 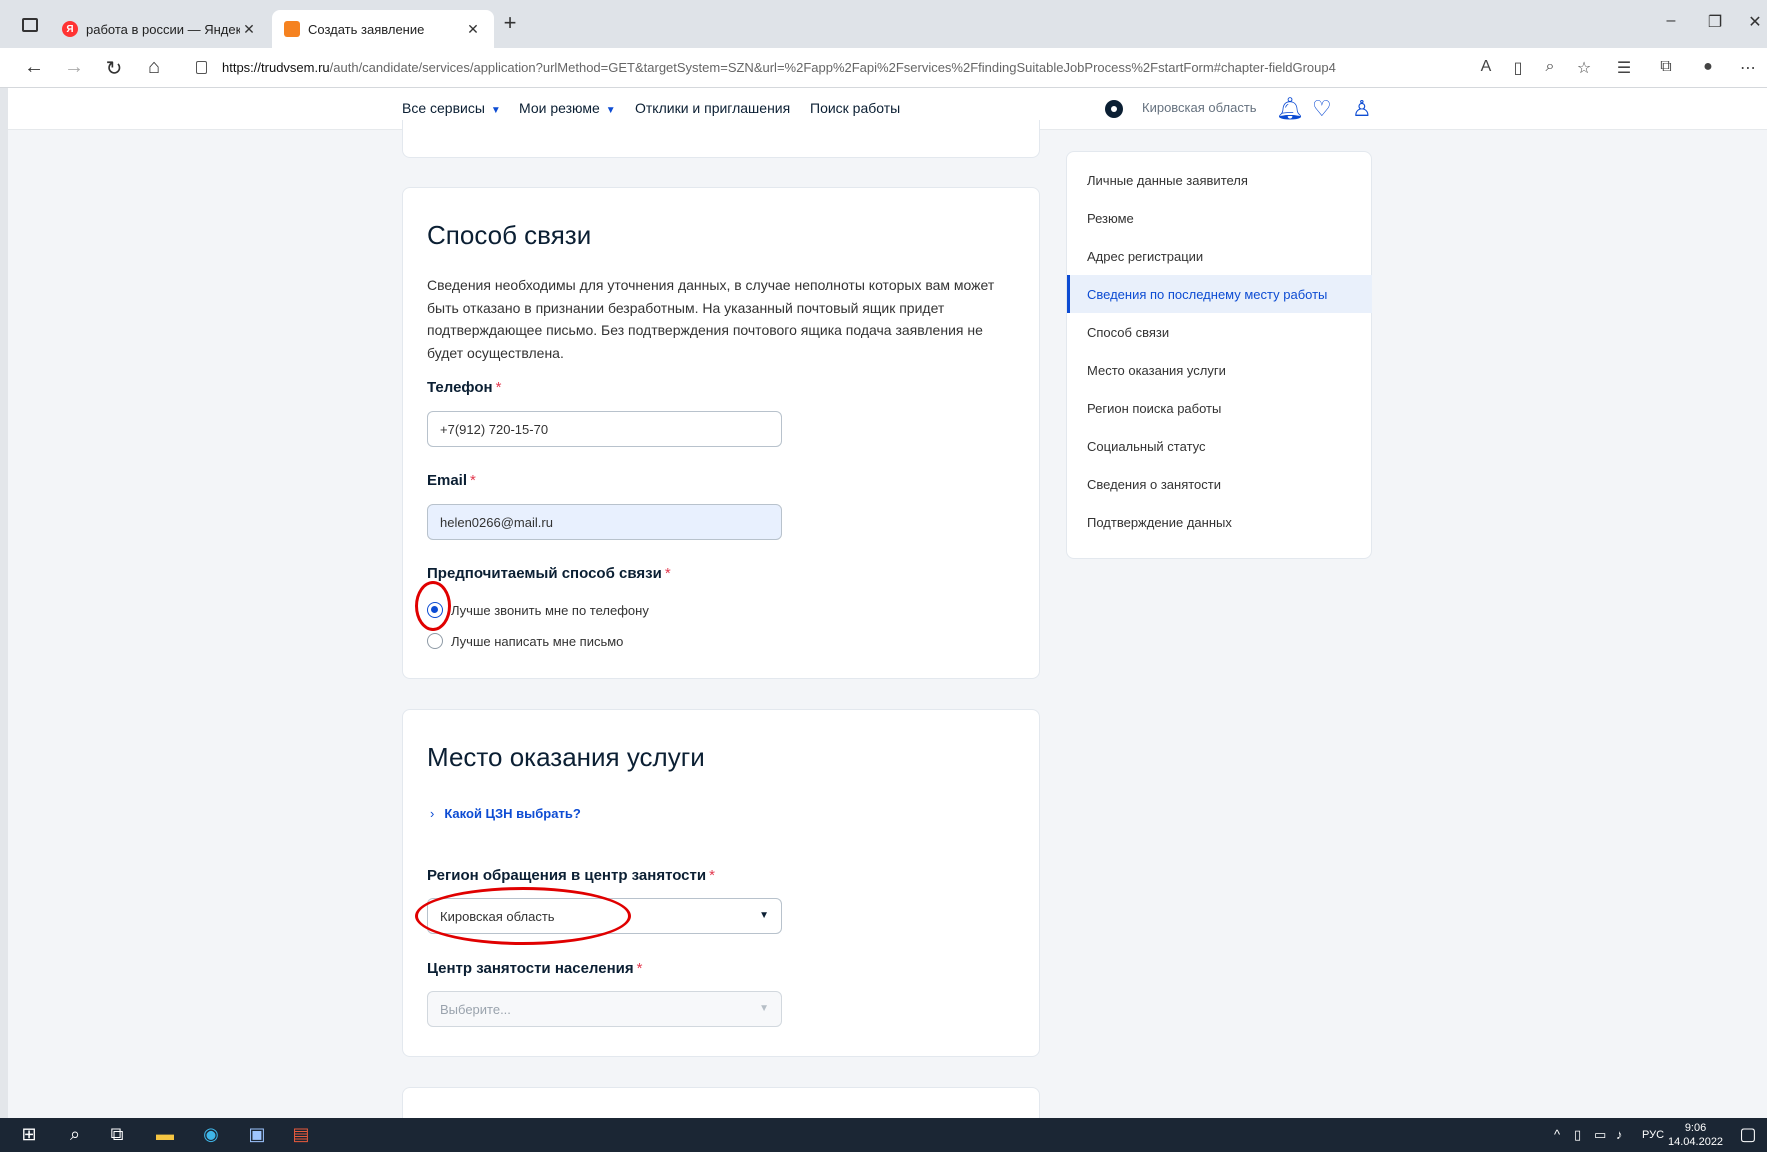 I want to click on edge-browser-icon: ◉, so click(x=211, y=1134).